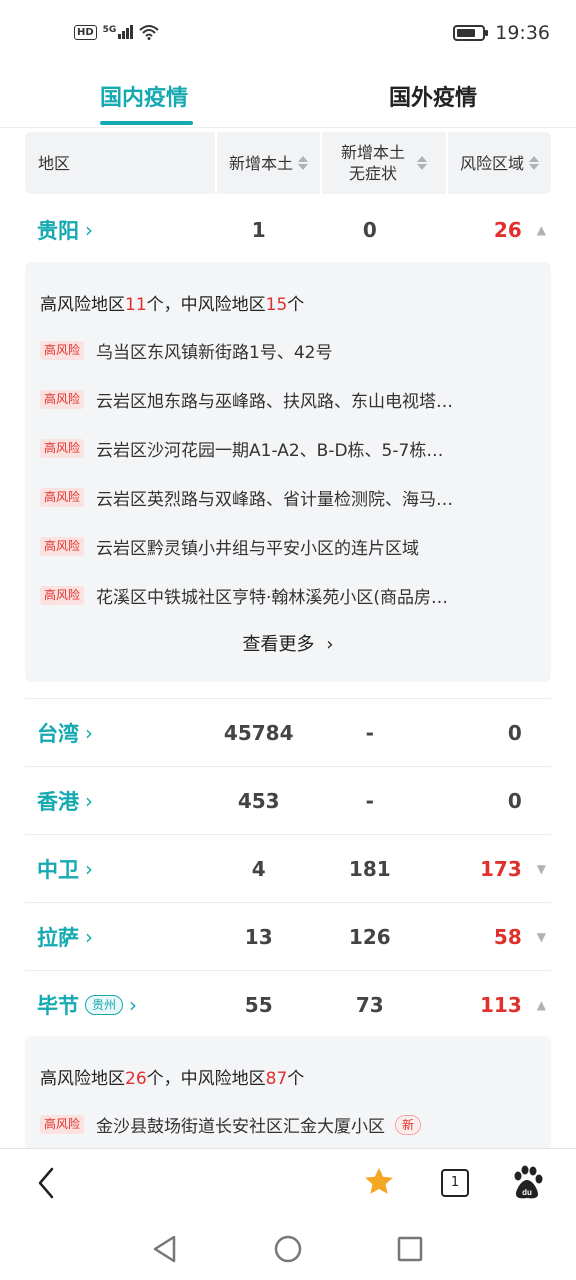 The height and width of the screenshot is (1280, 576). I want to click on region-link: 香港, so click(58, 801).